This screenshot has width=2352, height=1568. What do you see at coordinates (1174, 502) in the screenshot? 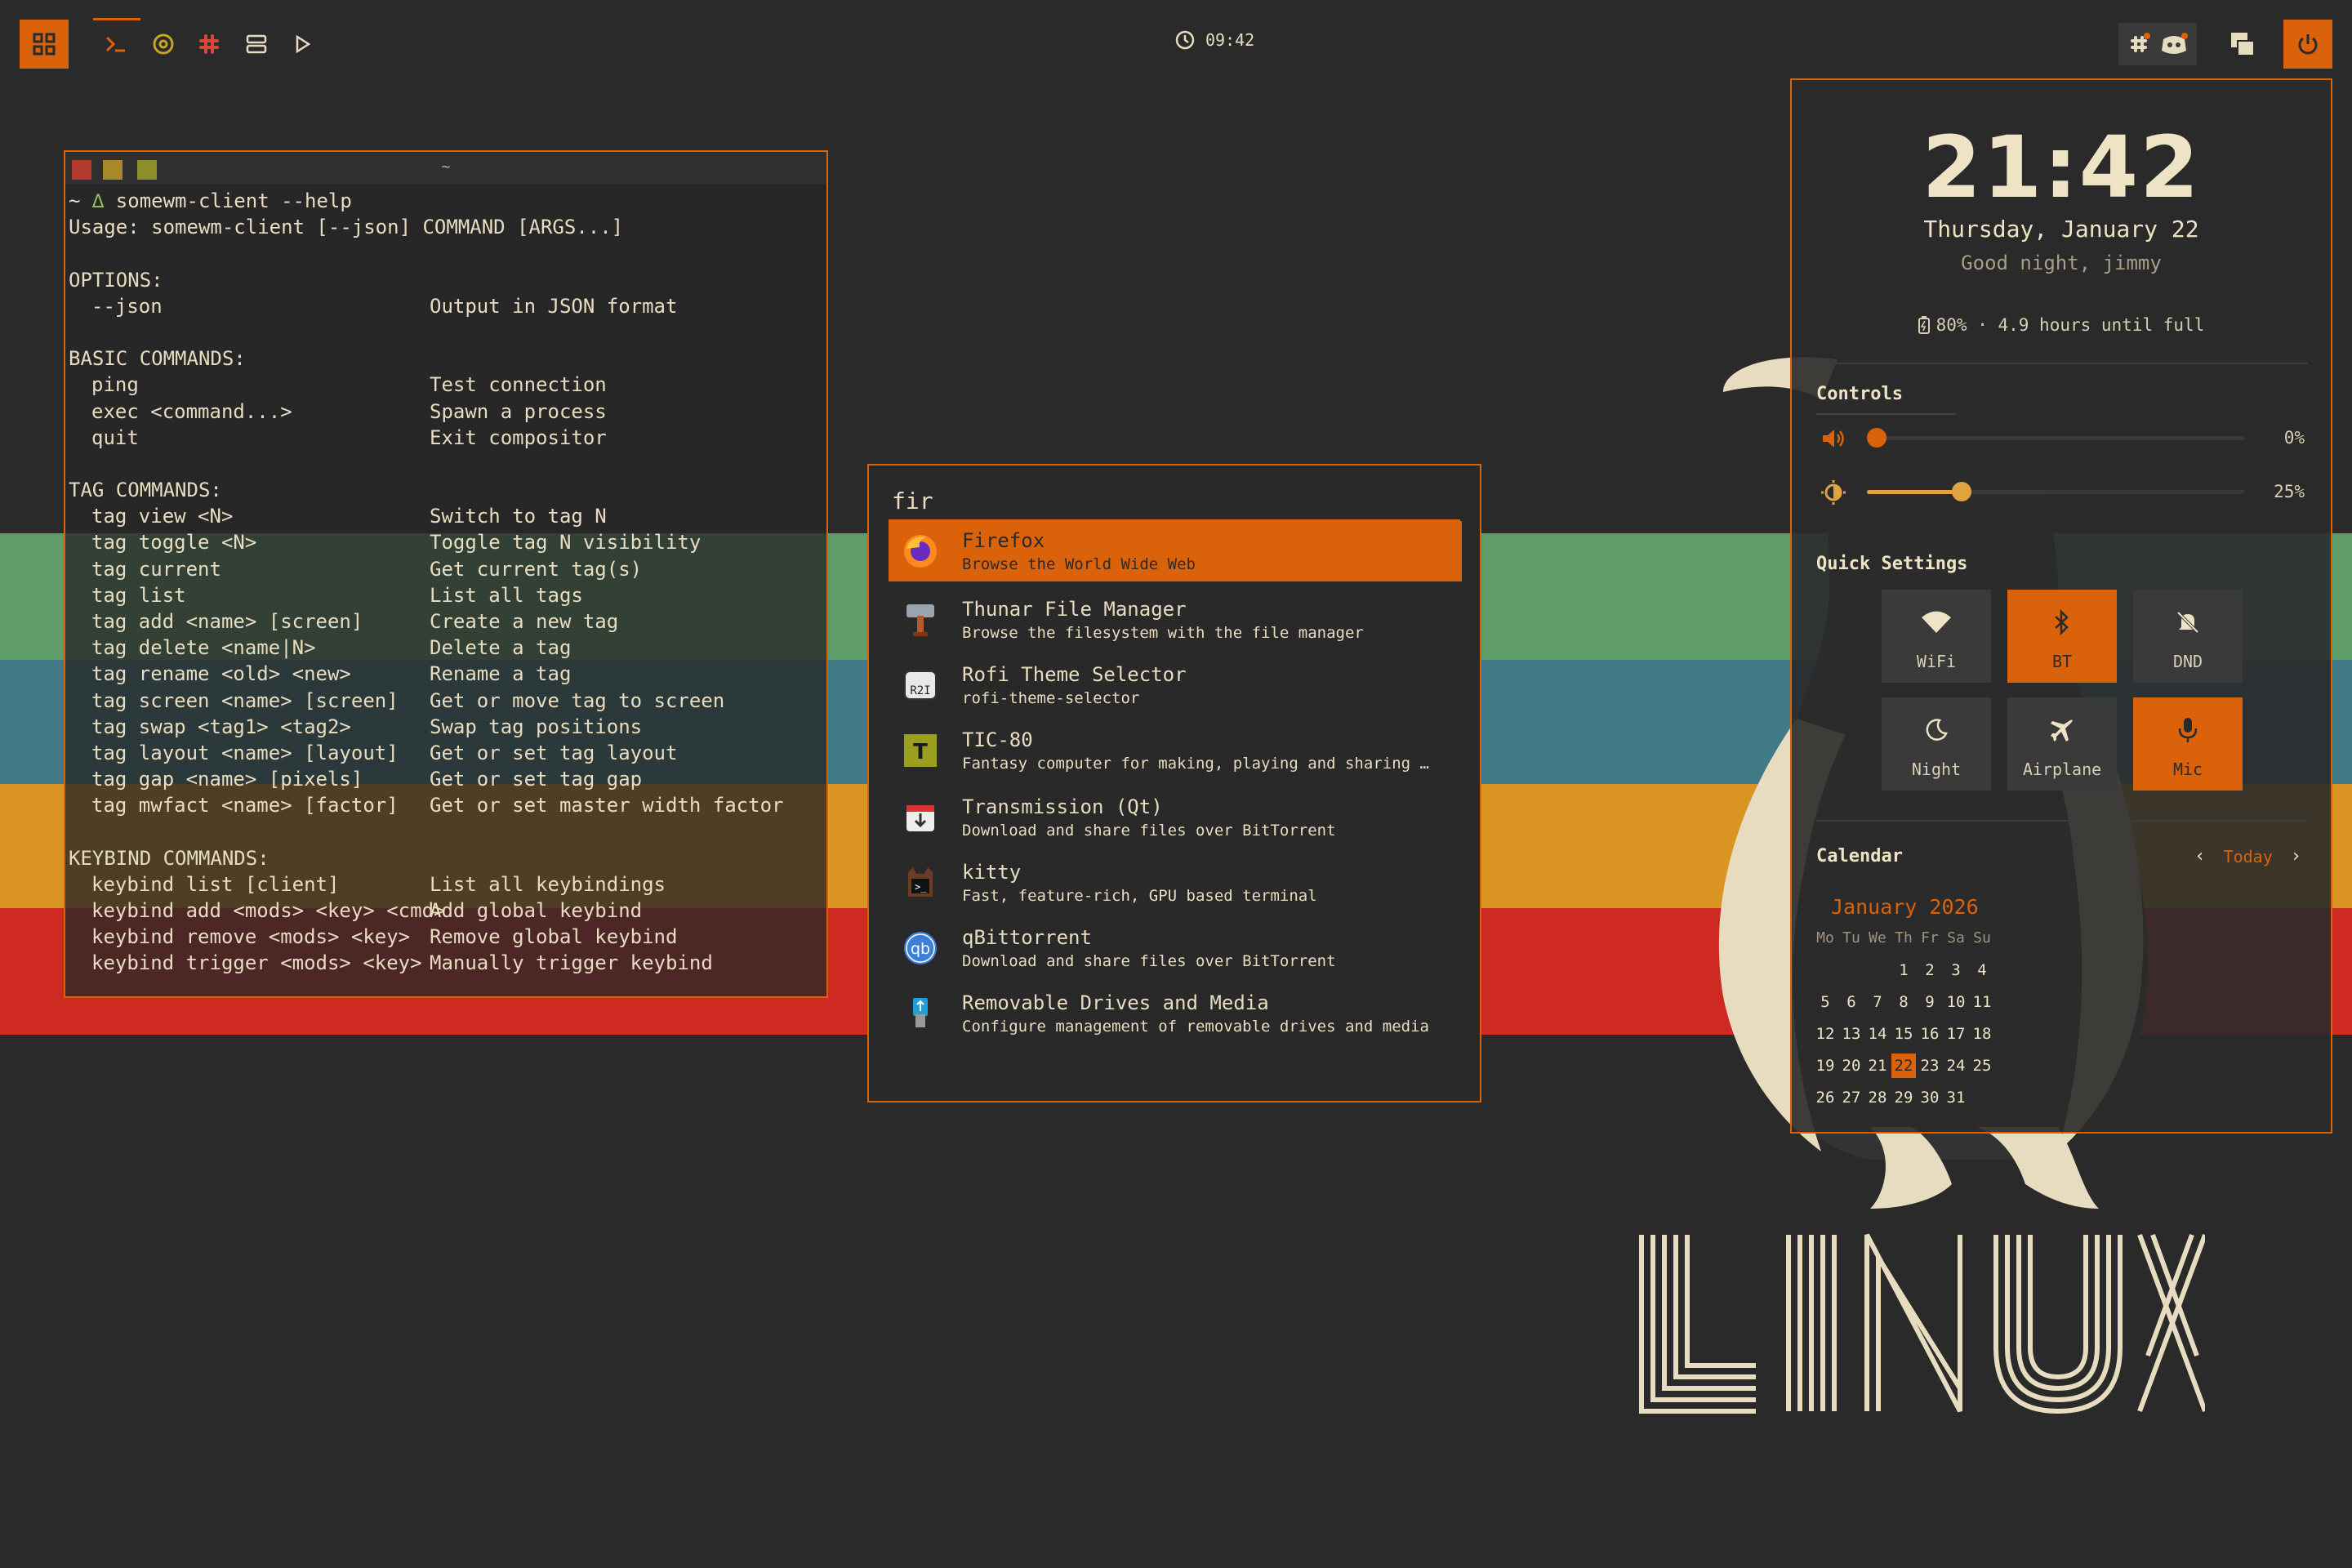
I see `launcher-search-input: fir` at bounding box center [1174, 502].